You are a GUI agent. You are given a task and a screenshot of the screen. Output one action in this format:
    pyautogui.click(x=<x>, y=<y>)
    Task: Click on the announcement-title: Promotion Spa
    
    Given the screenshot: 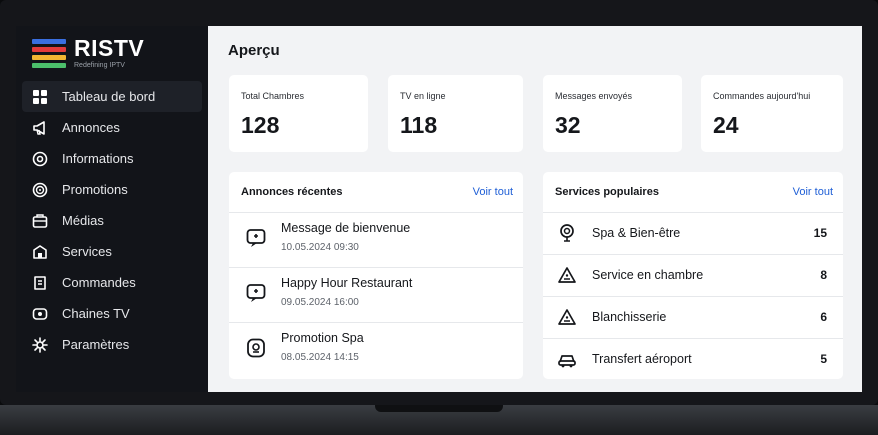 What is the action you would take?
    pyautogui.click(x=322, y=338)
    